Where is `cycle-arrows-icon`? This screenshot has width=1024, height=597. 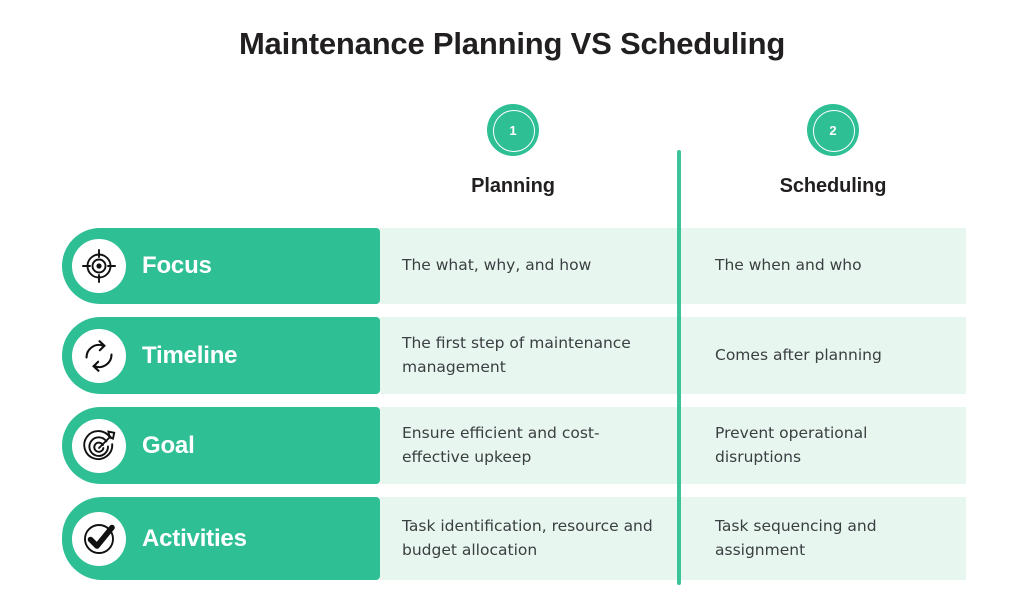 cycle-arrows-icon is located at coordinates (99, 355).